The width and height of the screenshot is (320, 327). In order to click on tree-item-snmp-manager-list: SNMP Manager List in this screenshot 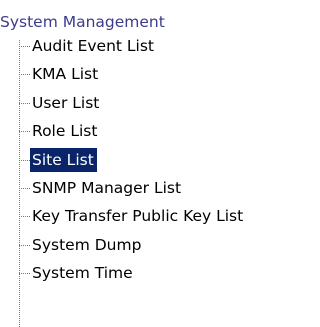, I will do `click(169, 188)`.